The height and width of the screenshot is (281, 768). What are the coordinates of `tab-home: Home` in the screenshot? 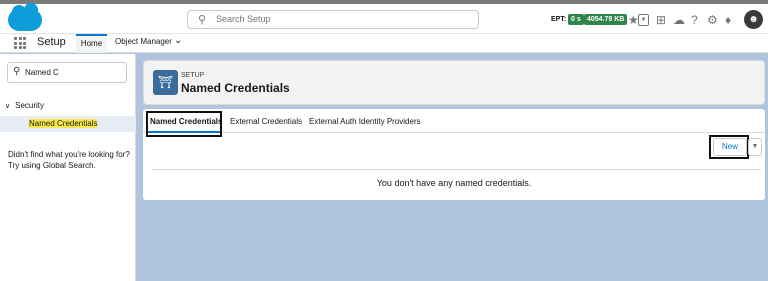 It's located at (91, 43).